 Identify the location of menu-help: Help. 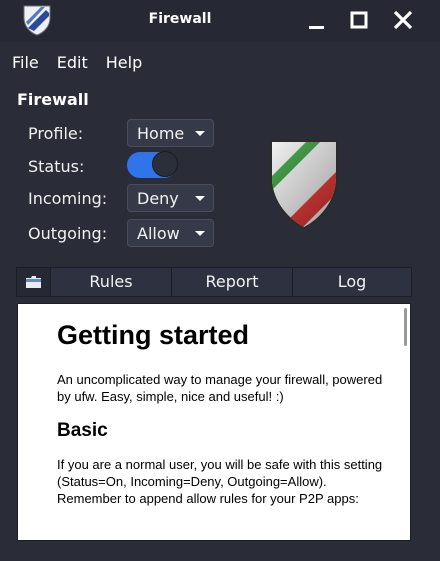
(121, 63).